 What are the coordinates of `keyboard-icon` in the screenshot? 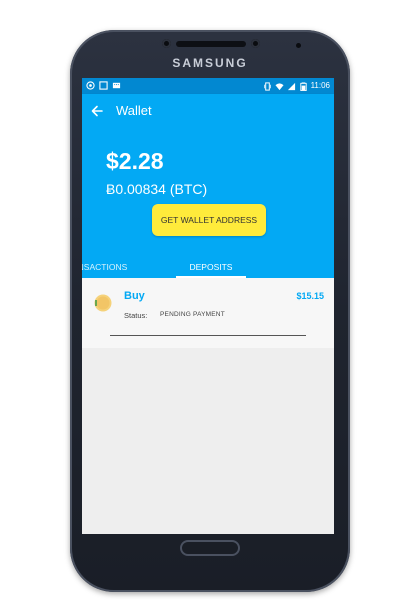 It's located at (116, 85).